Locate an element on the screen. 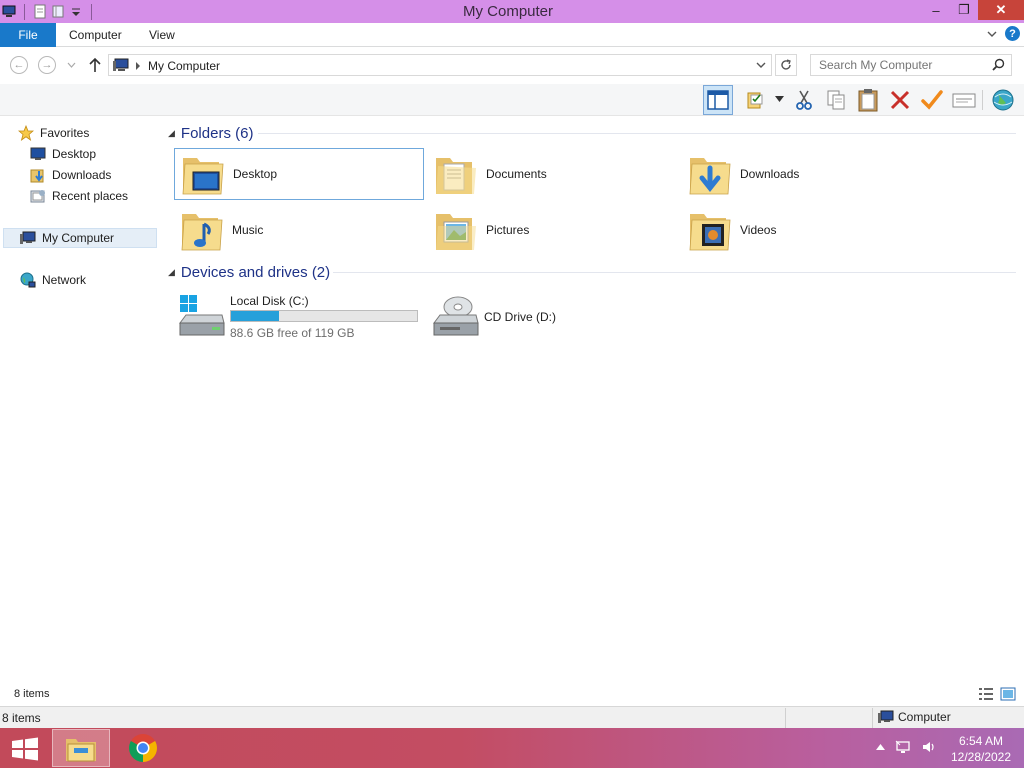 Image resolution: width=1024 pixels, height=768 pixels. nav-my-computer: My Computer is located at coordinates (80, 238).